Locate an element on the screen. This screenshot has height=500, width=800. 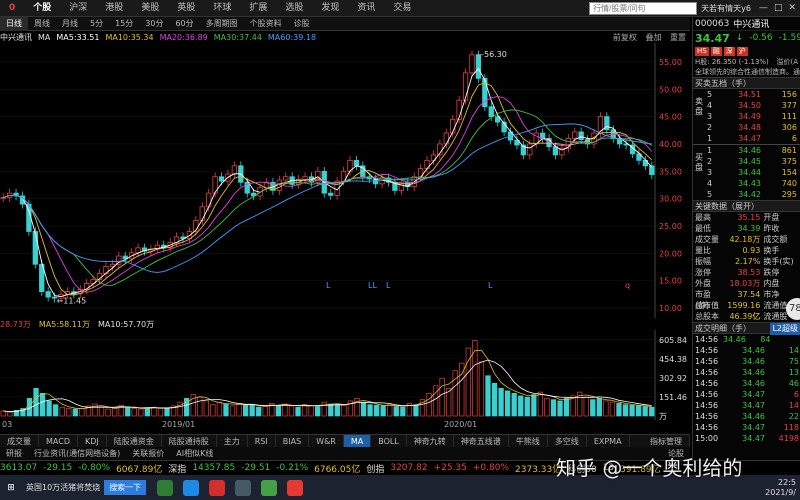
period-60min: 60分 is located at coordinates (184, 24).